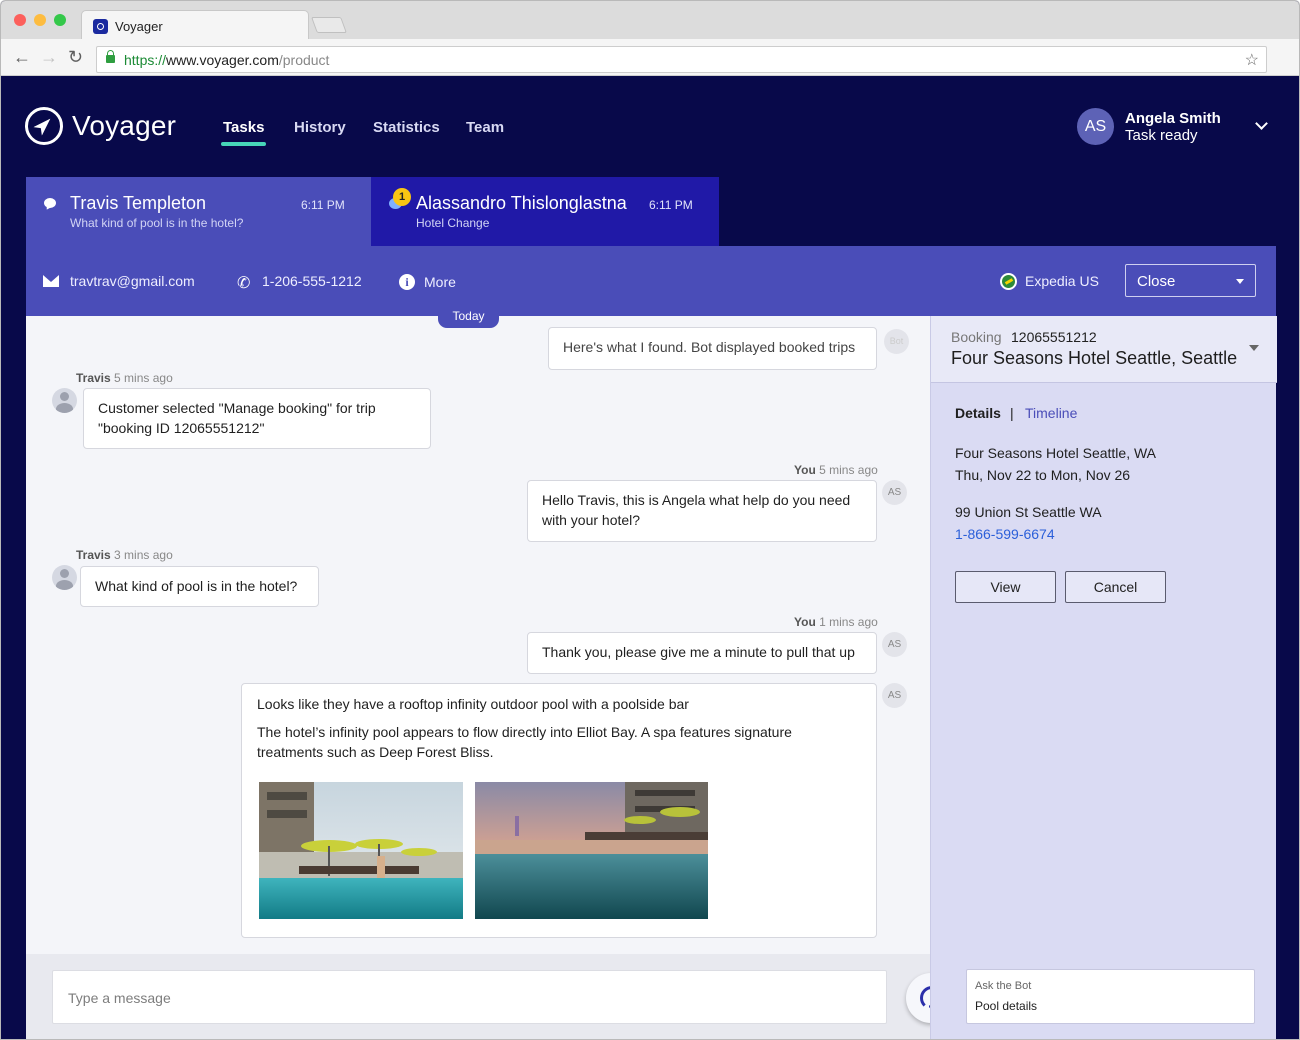 The height and width of the screenshot is (1040, 1300). What do you see at coordinates (976, 337) in the screenshot?
I see `booking-label: Booking` at bounding box center [976, 337].